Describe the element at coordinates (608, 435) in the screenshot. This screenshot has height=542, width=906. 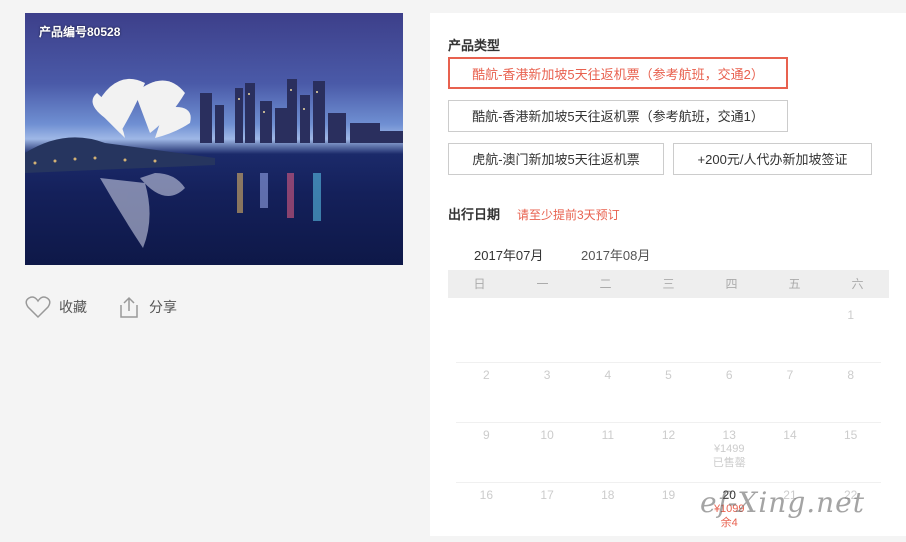
I see `day-number: 11` at that location.